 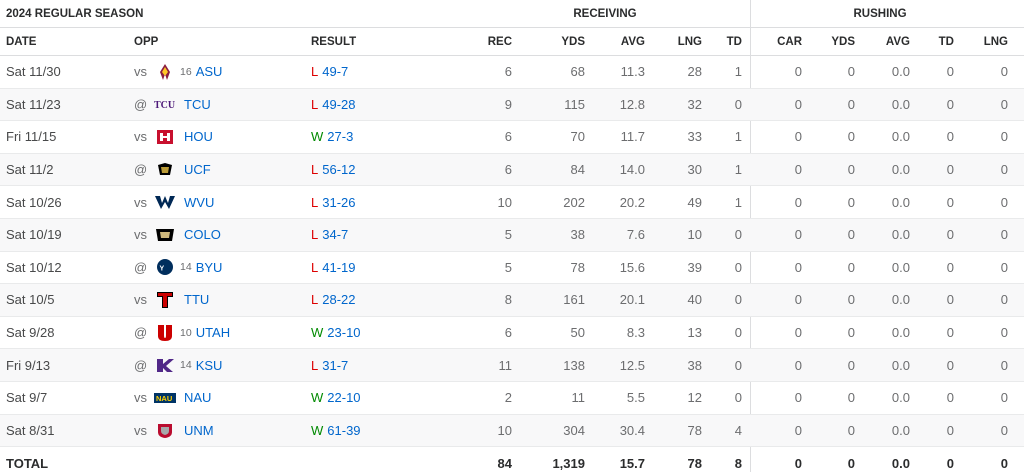 What do you see at coordinates (197, 104) in the screenshot?
I see `opponent-link: TCU` at bounding box center [197, 104].